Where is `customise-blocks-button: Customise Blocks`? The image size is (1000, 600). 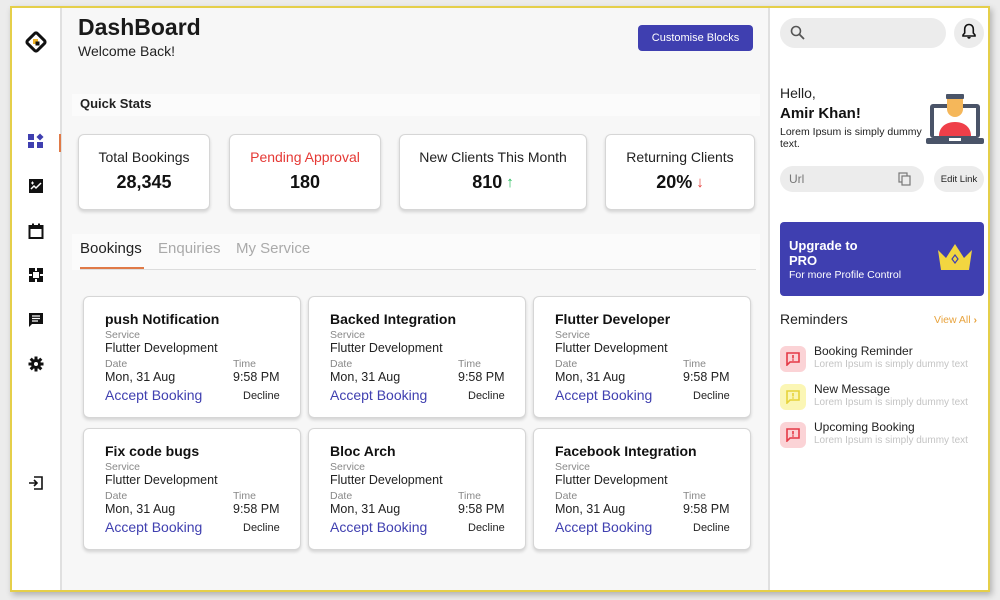
customise-blocks-button: Customise Blocks is located at coordinates (695, 38).